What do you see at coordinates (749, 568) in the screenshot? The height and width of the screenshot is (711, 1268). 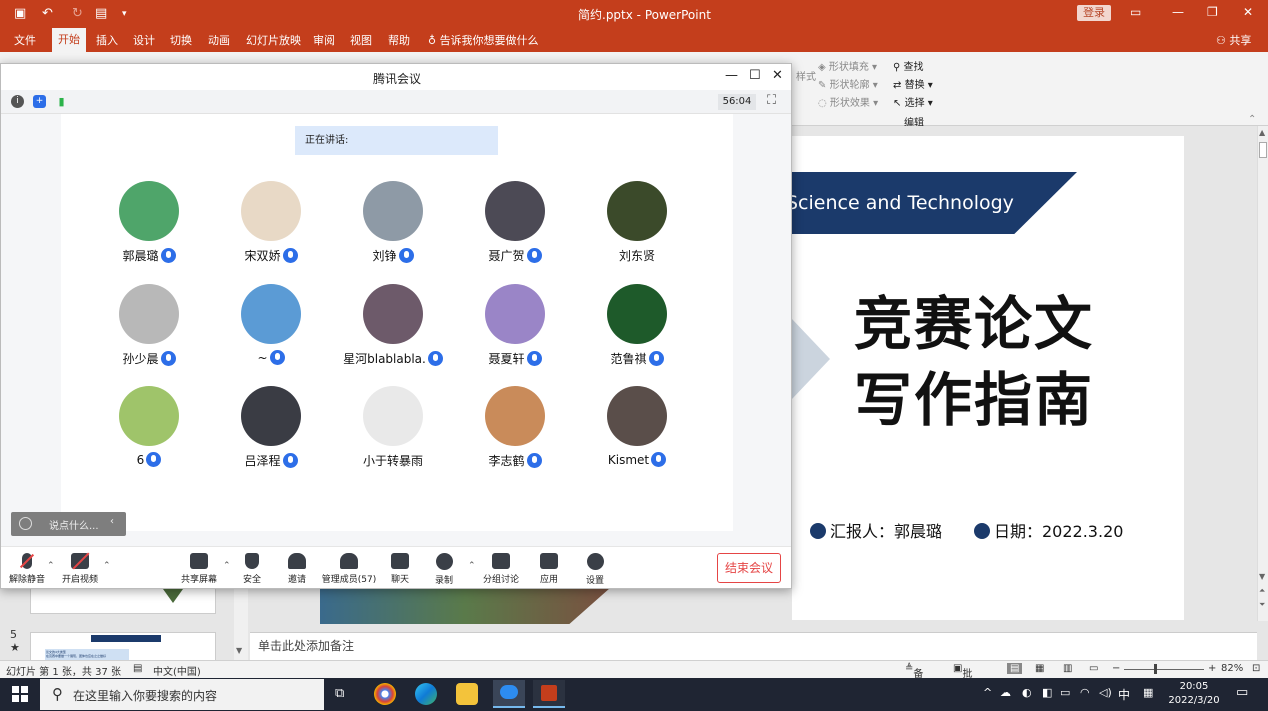 I see `end-meeting-button: 结束会议` at bounding box center [749, 568].